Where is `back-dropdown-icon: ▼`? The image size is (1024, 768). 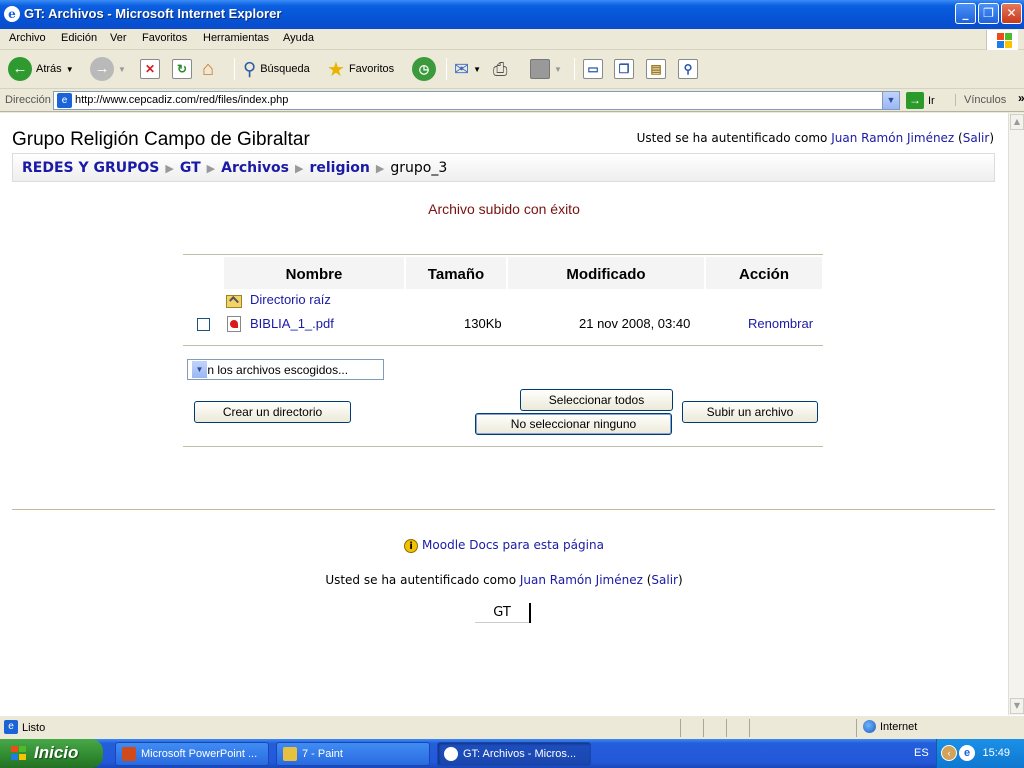 back-dropdown-icon: ▼ is located at coordinates (70, 69).